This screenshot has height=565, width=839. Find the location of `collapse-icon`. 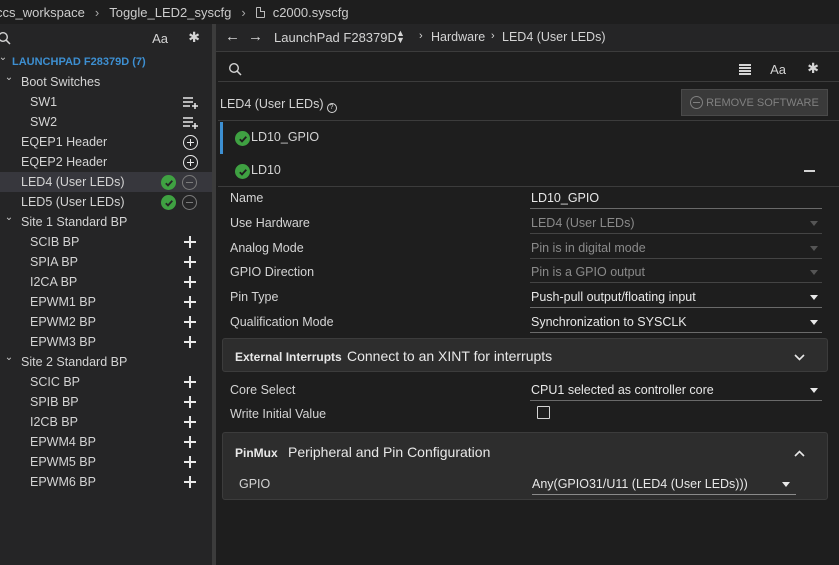

collapse-icon is located at coordinates (809, 171).